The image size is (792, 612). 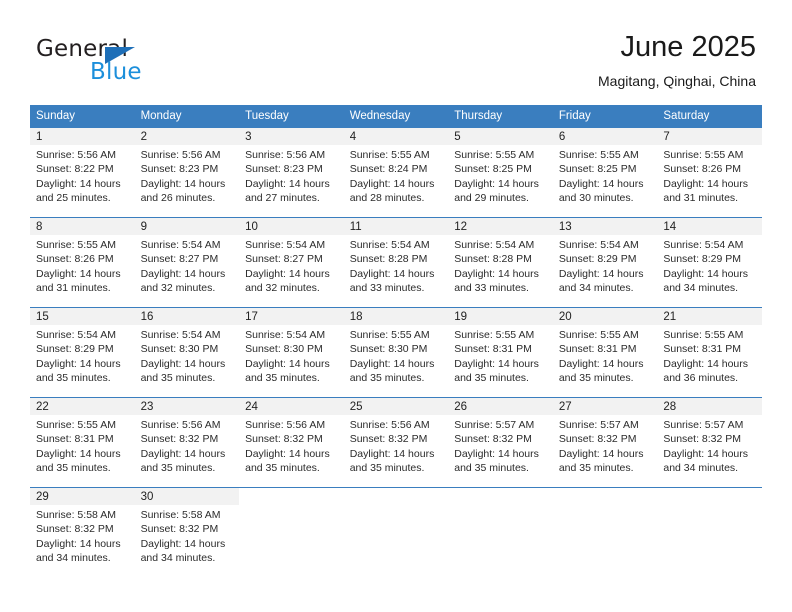 I want to click on day-detail-daylight2: and 36 minutes., so click(x=701, y=378).